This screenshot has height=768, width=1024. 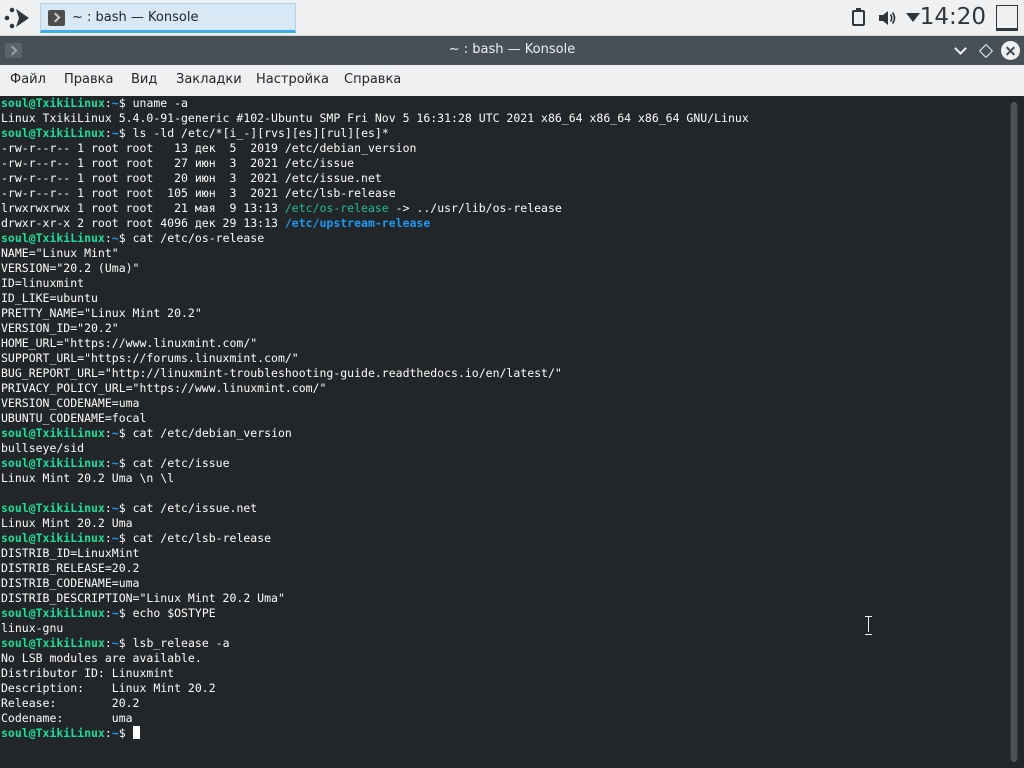 I want to click on output-line: Codename: uma, so click(x=67, y=718).